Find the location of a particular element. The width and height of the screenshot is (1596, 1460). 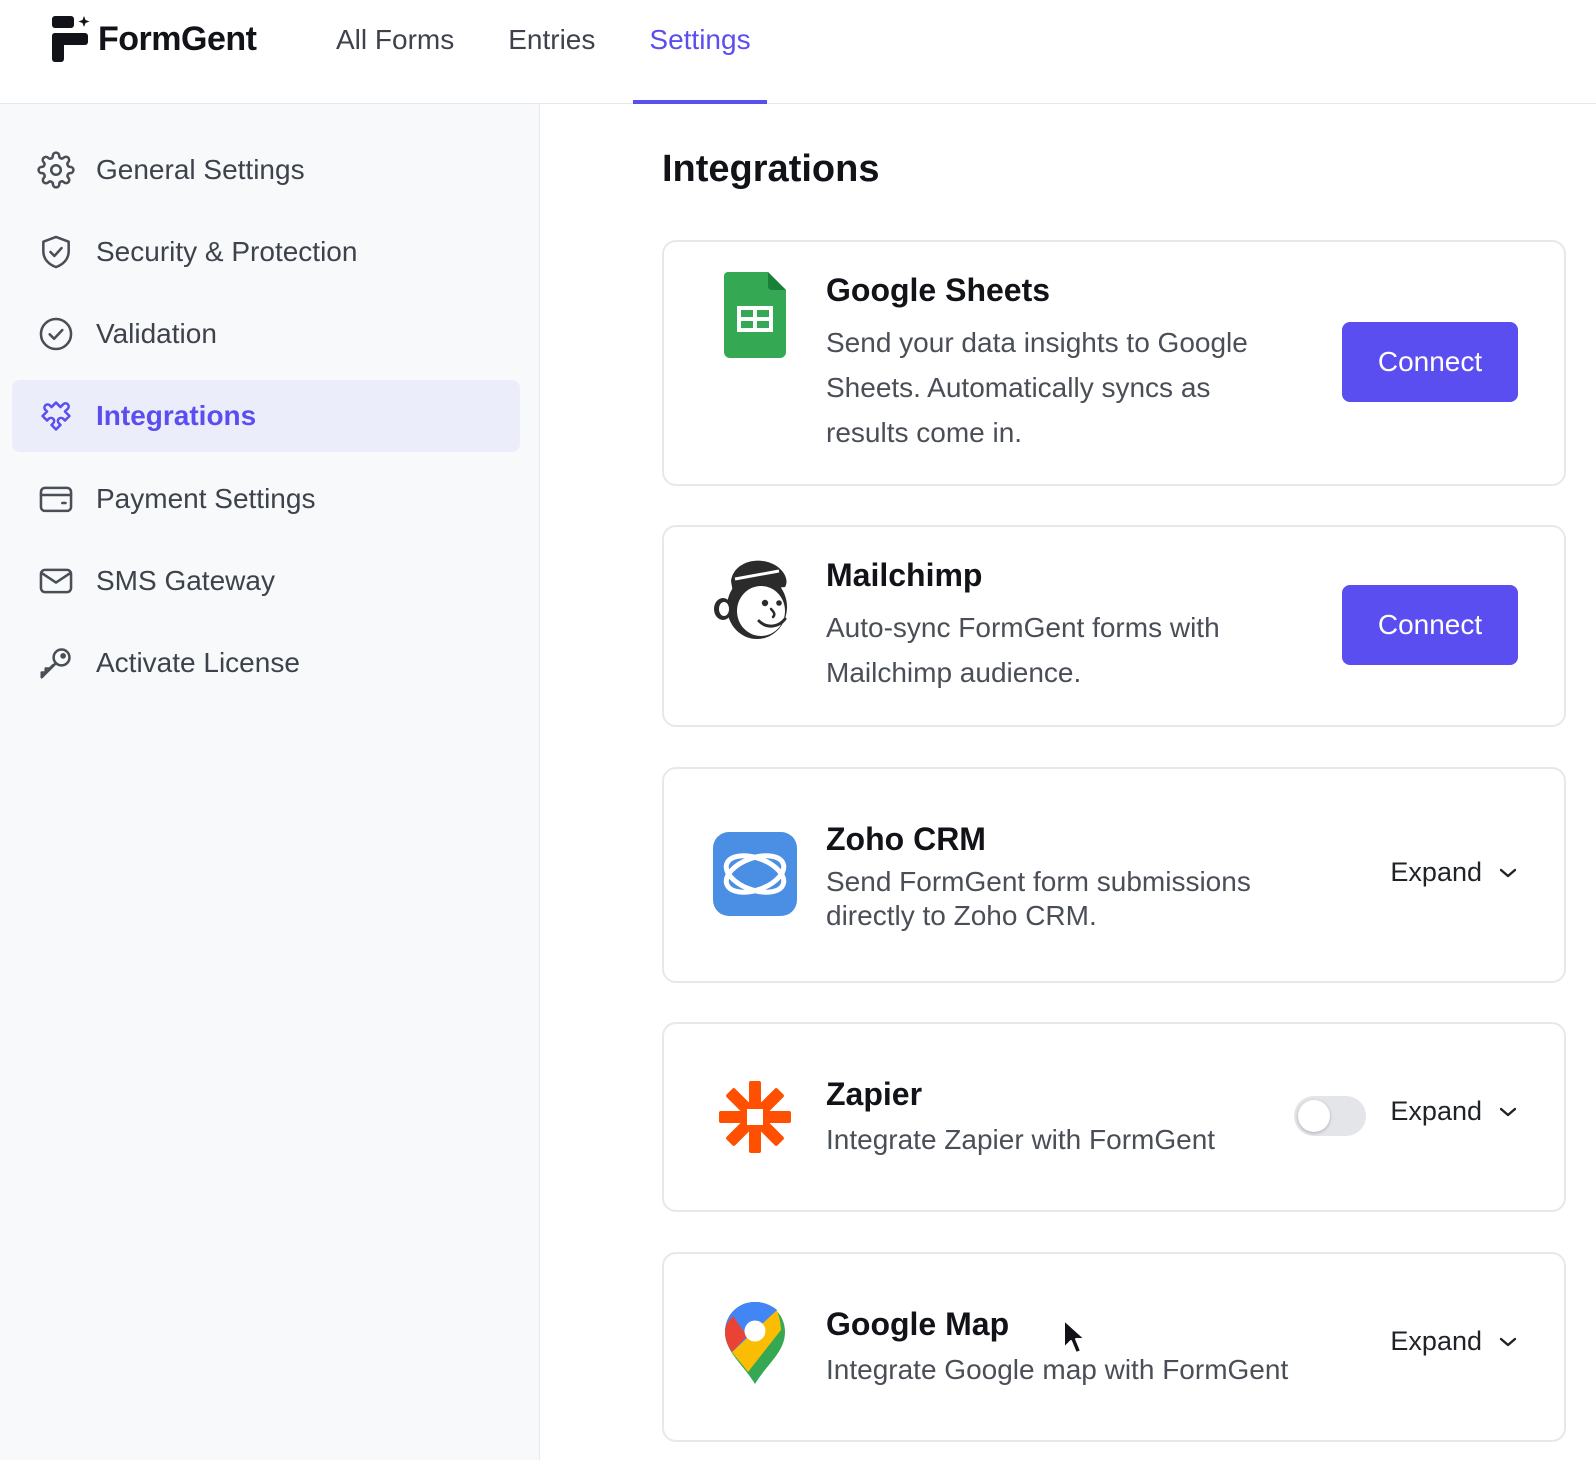

mailchimp-icon is located at coordinates (755, 600).